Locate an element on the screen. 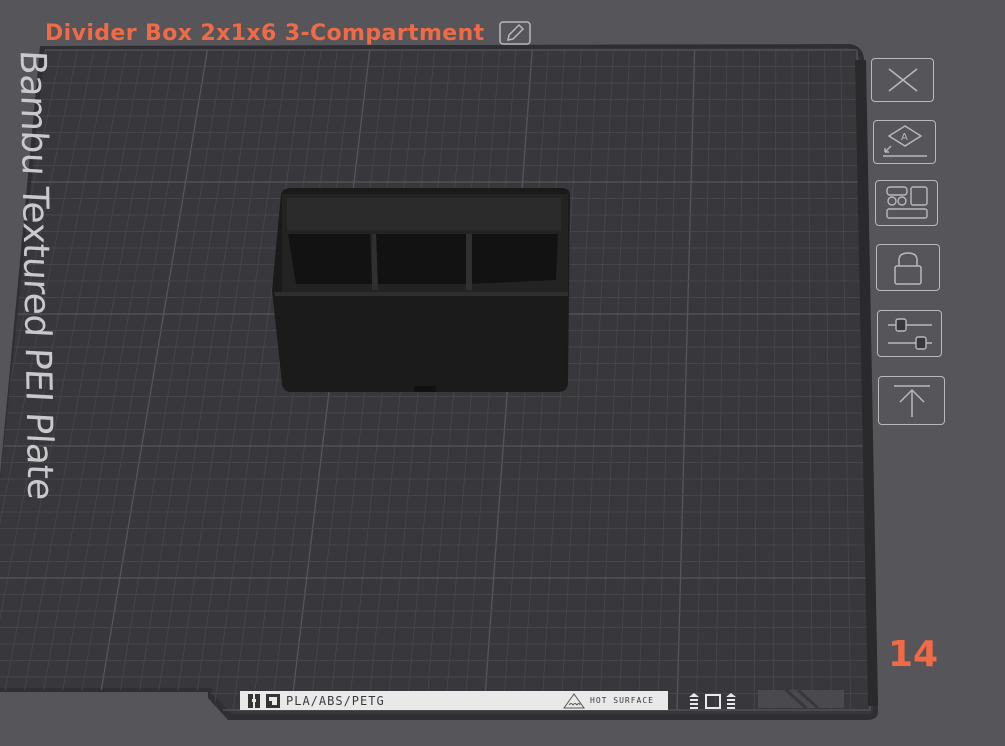 This screenshot has width=1005, height=746. plate-number: 14 is located at coordinates (913, 654).